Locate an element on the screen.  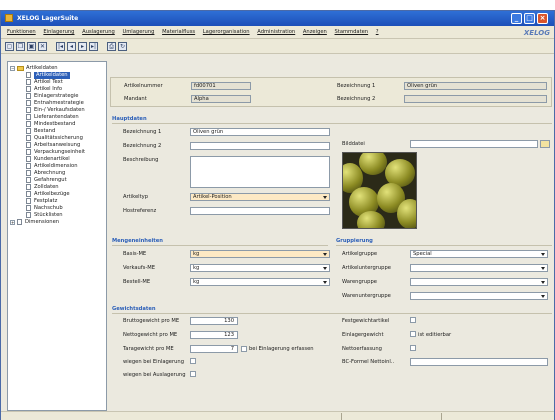
netto-field: 123 is located at coordinates (214, 335).